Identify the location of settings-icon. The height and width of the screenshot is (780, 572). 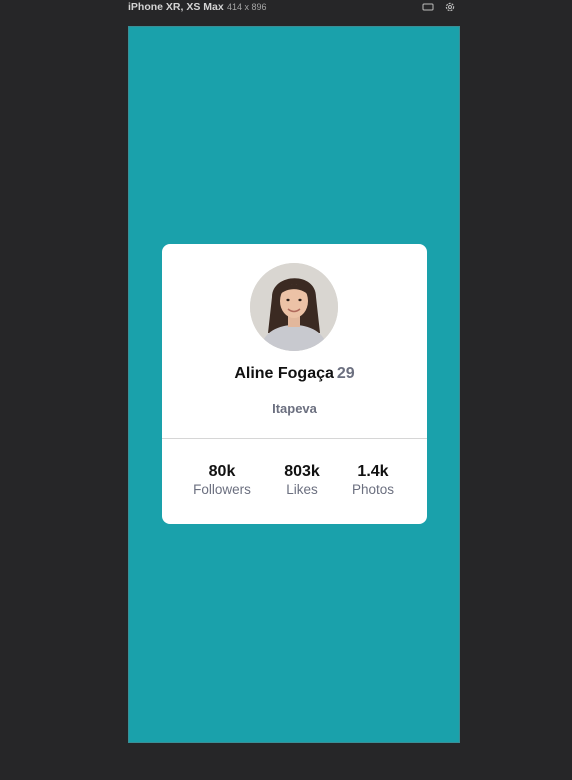
(450, 7).